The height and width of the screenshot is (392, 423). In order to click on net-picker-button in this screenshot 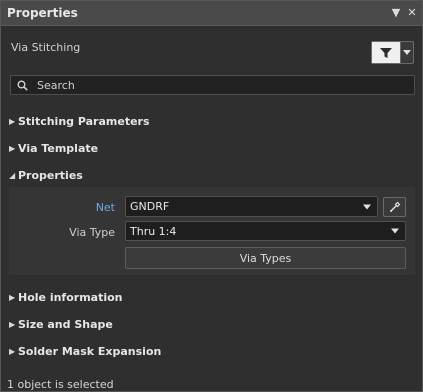, I will do `click(394, 207)`.